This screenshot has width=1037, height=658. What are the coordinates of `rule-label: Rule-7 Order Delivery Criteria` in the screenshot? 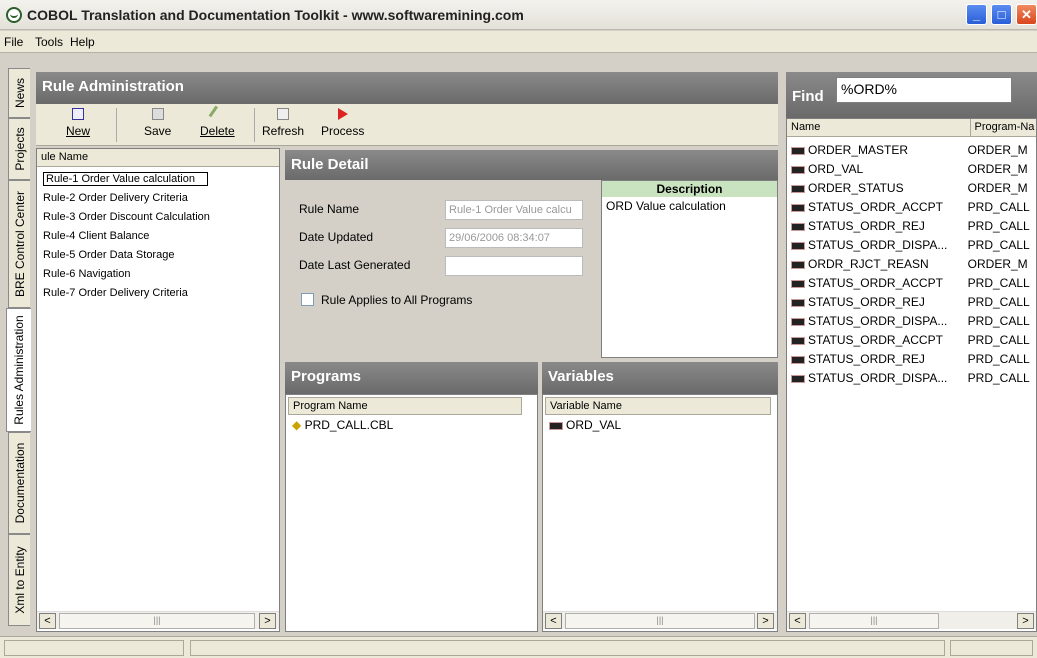 It's located at (115, 293).